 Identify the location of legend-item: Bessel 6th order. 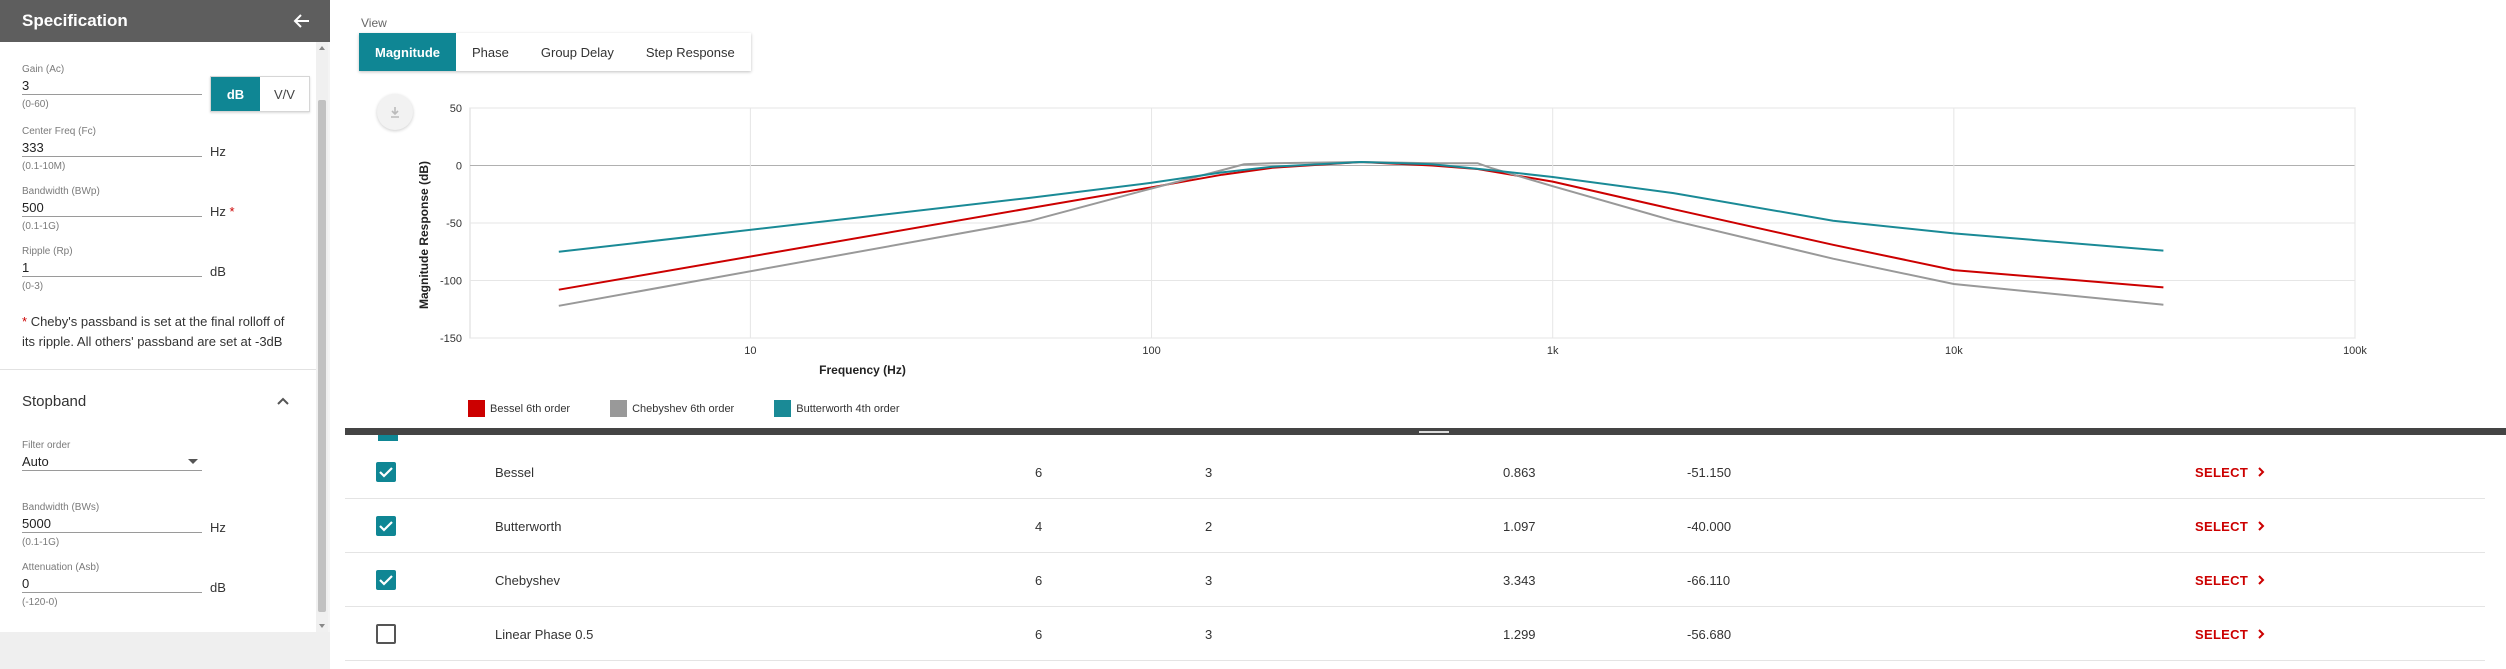
(519, 408).